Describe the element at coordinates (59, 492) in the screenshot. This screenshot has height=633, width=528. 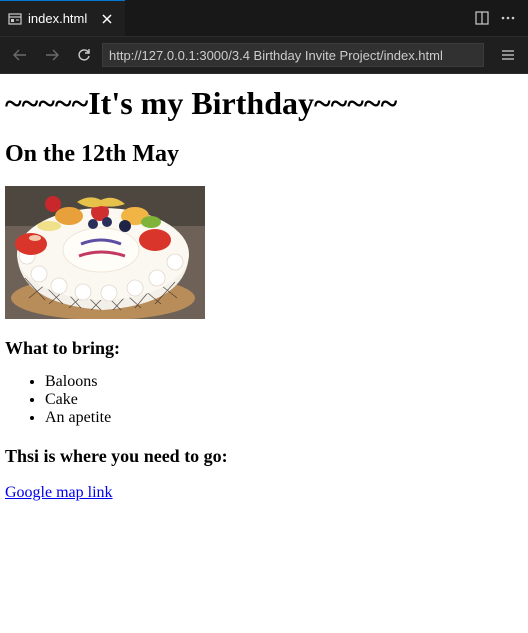
I see `google-map-link: Google map link` at that location.